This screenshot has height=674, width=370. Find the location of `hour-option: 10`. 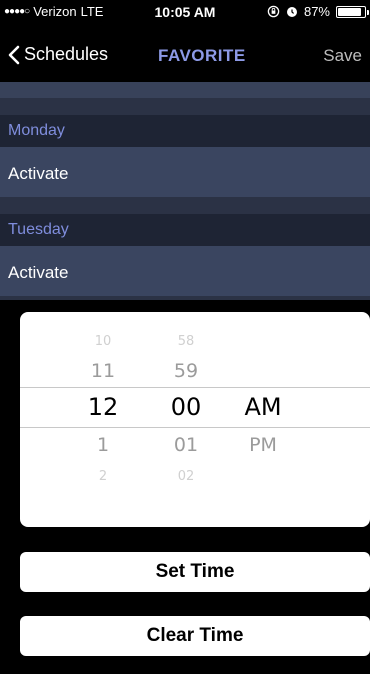

hour-option: 10 is located at coordinates (103, 341).